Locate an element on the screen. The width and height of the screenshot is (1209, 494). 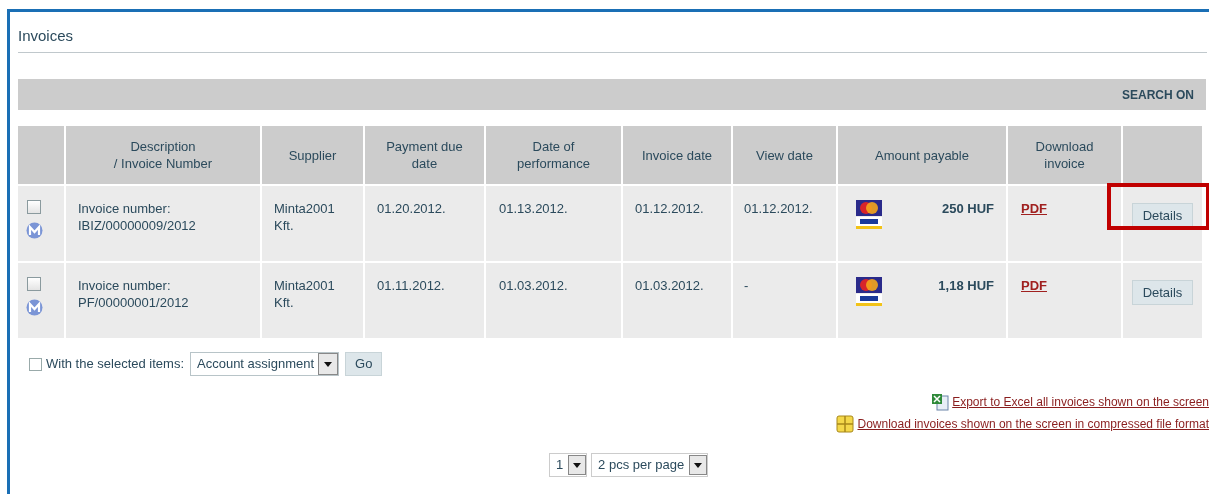
page-title: Invoices is located at coordinates (46, 35).